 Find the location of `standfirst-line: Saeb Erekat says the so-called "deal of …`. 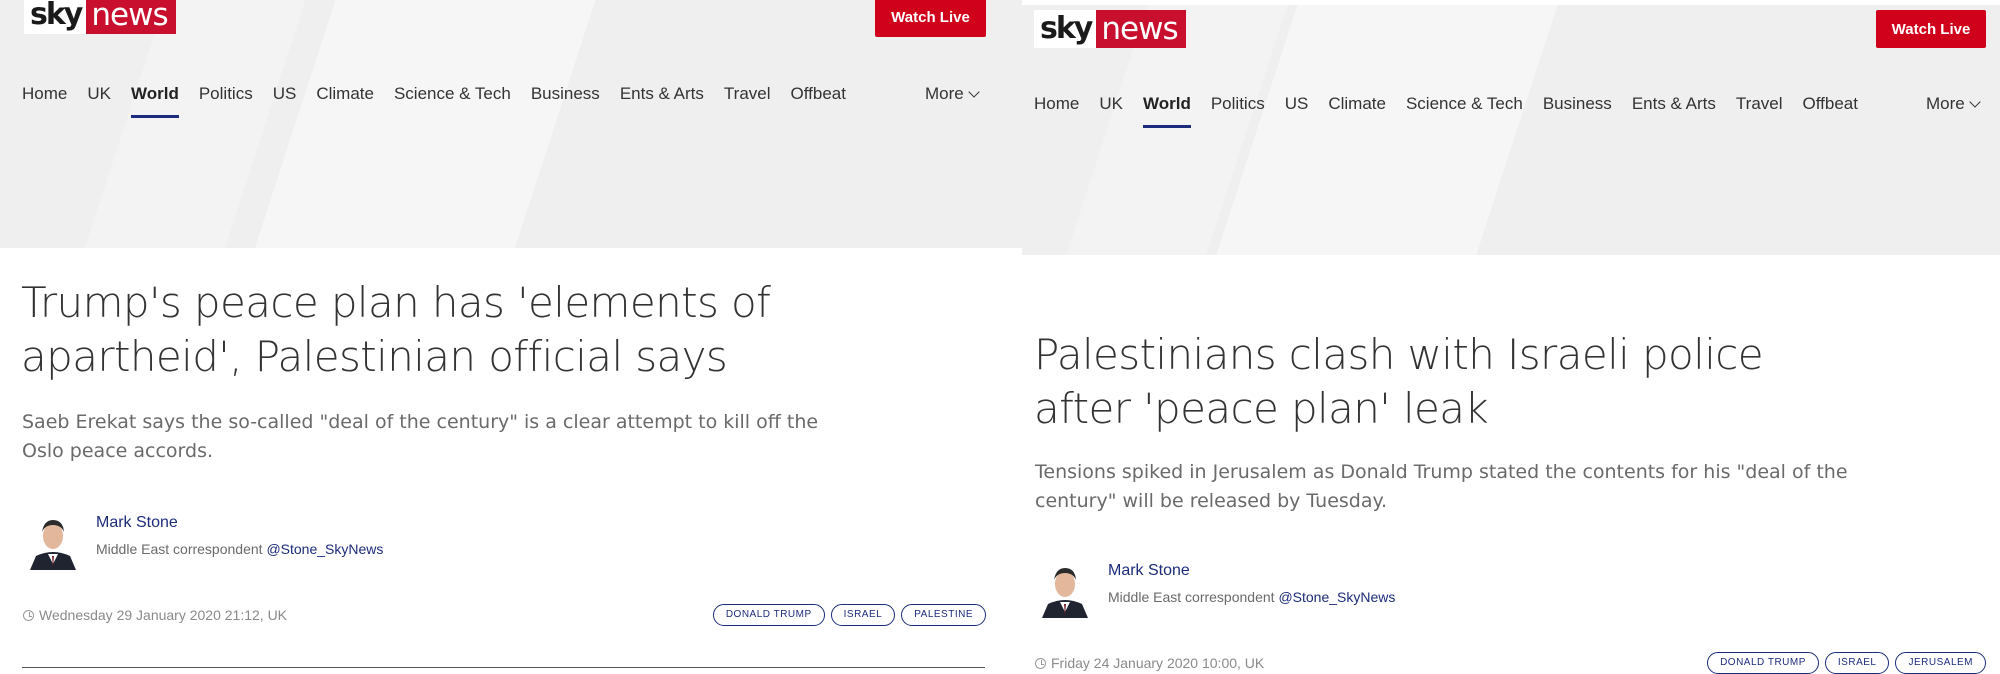

standfirst-line: Saeb Erekat says the so-called "deal of … is located at coordinates (420, 422).